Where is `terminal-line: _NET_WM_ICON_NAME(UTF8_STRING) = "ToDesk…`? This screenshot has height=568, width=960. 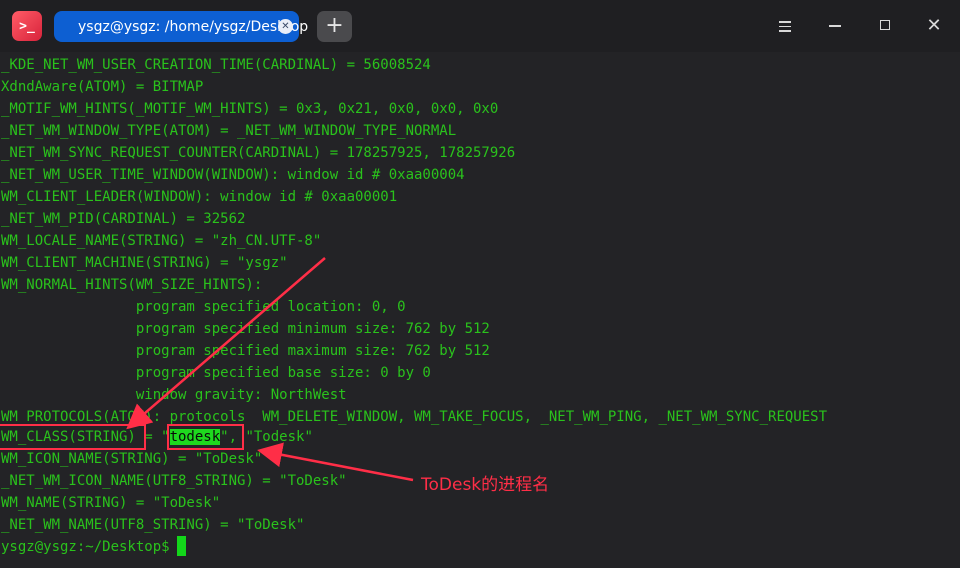 terminal-line: _NET_WM_ICON_NAME(UTF8_STRING) = "ToDesk… is located at coordinates (174, 481).